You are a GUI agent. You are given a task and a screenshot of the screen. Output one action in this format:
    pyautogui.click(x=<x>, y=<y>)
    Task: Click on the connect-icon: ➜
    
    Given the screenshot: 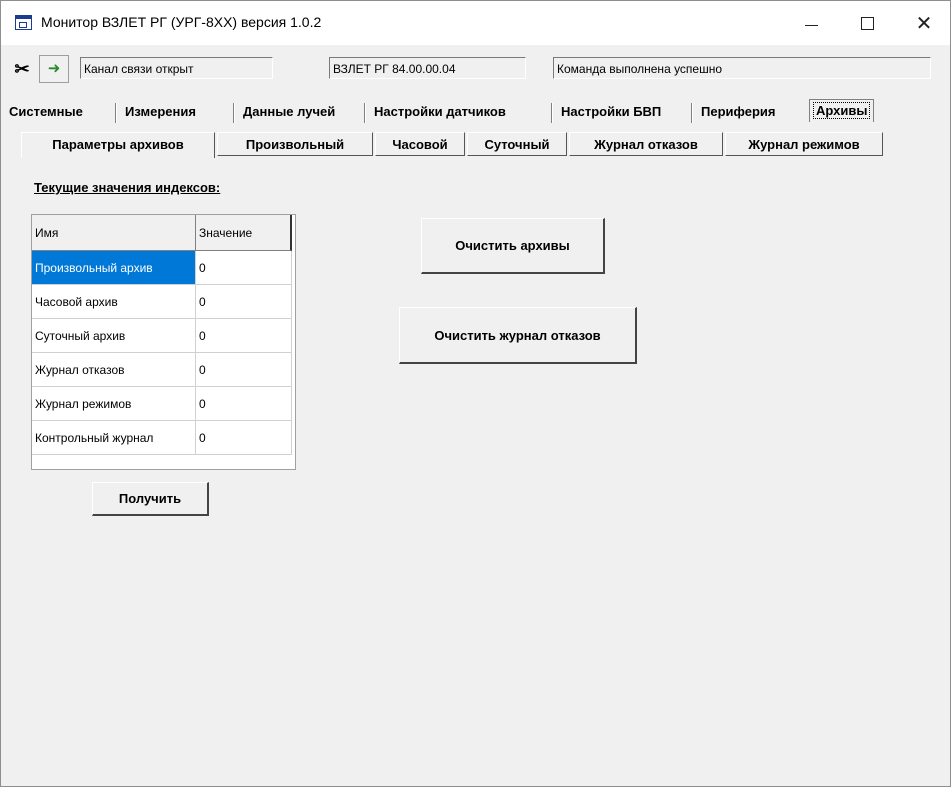 What is the action you would take?
    pyautogui.click(x=54, y=69)
    